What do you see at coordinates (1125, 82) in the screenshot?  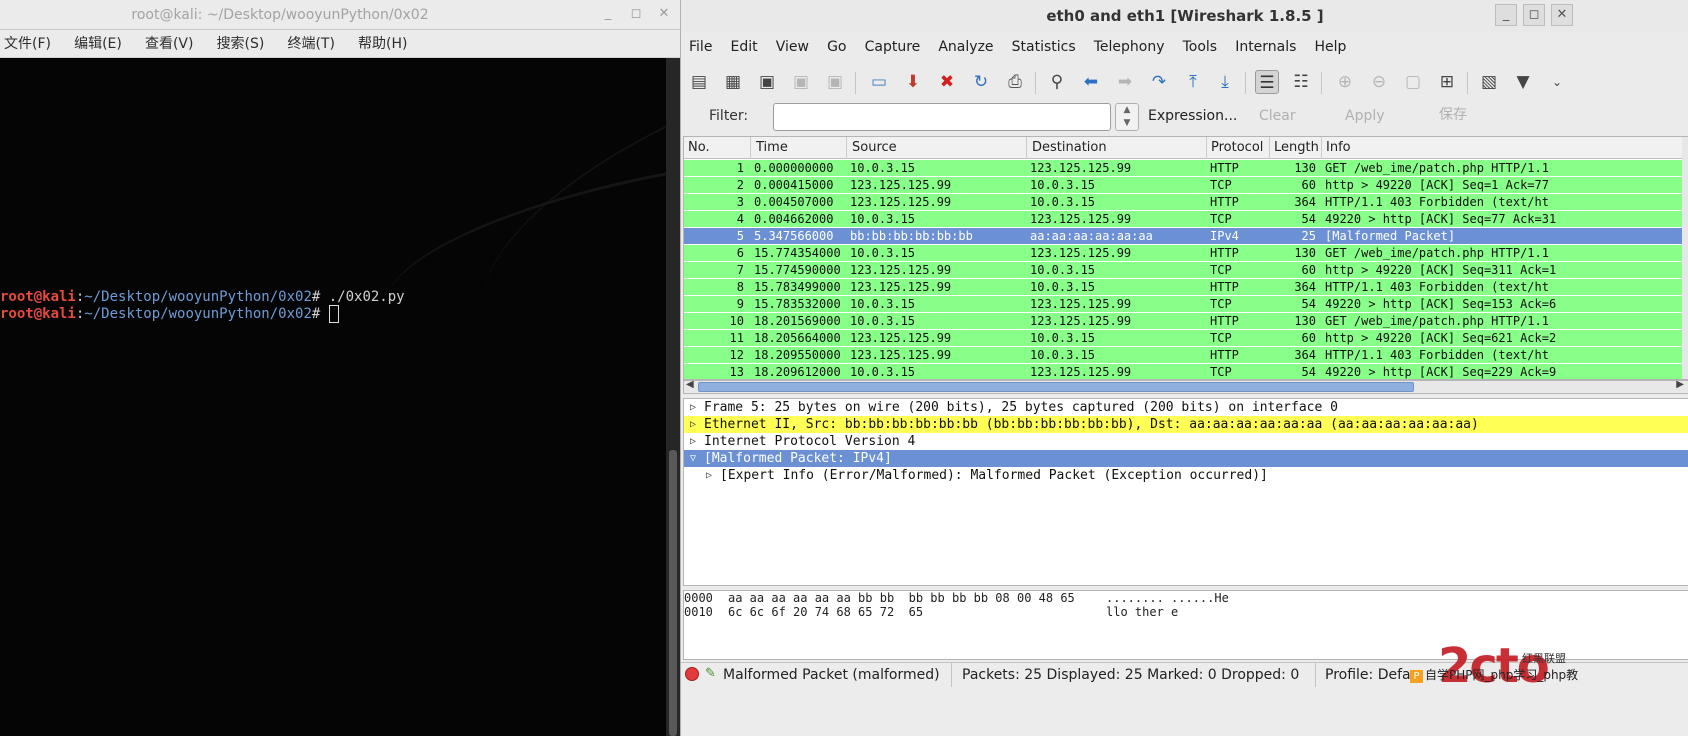 I see `go-forward-icon: ➡` at bounding box center [1125, 82].